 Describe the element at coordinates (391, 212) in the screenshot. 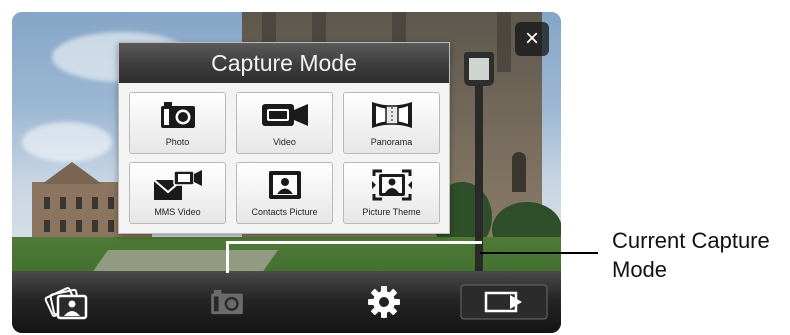

I see `mode-label: Picture Theme` at that location.